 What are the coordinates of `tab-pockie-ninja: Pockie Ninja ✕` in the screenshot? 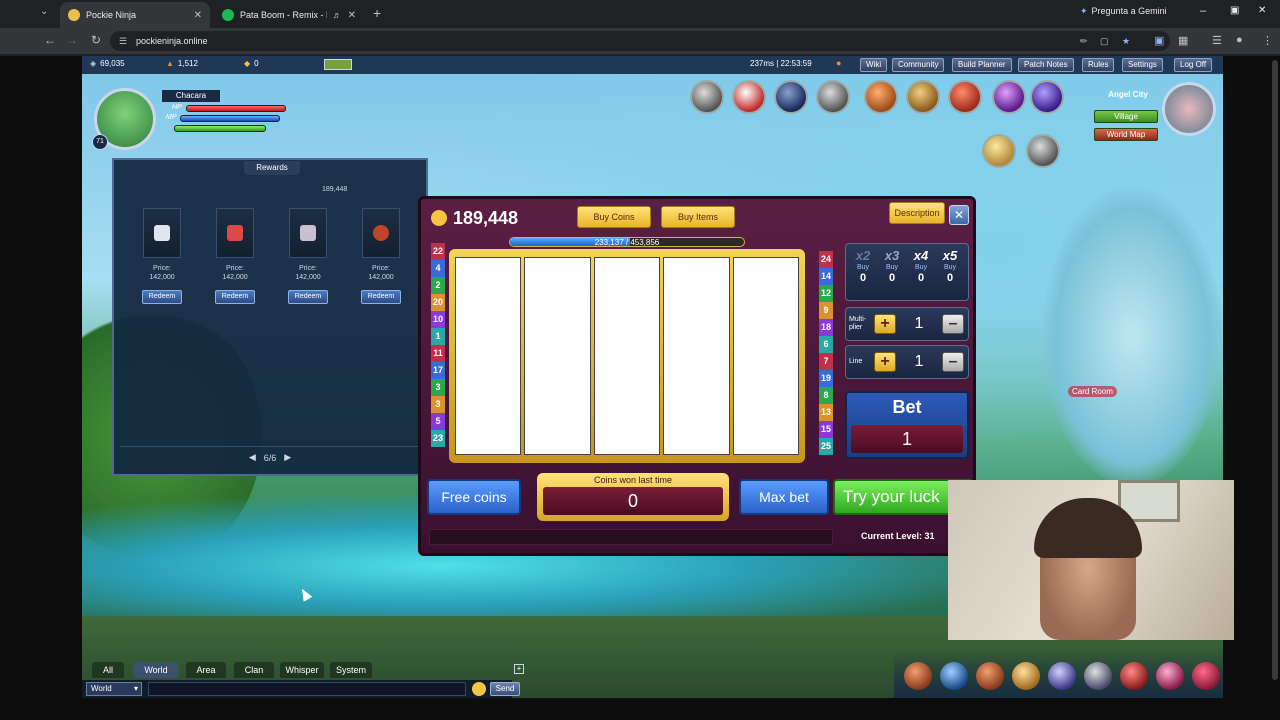 It's located at (135, 15).